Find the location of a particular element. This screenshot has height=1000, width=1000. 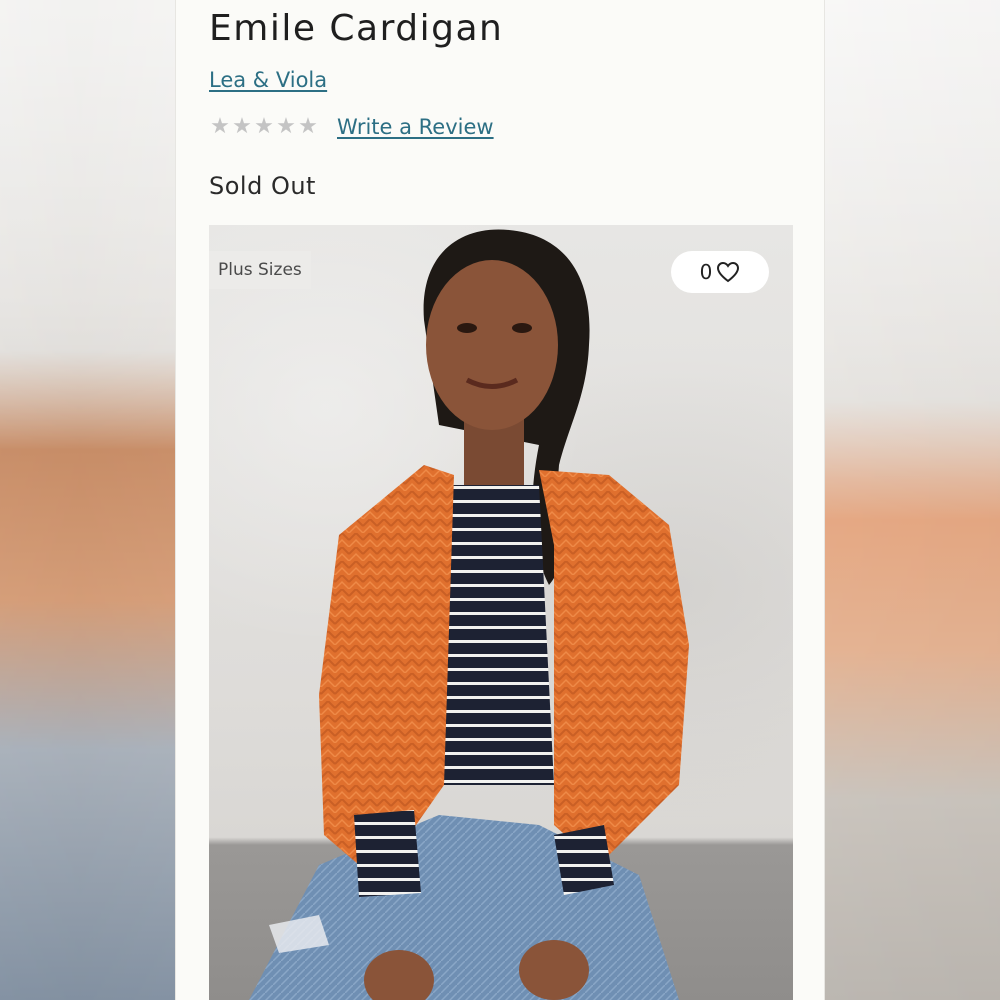

rating-row: ★ ★ ★ ★ ★ Write a Review is located at coordinates (351, 127).